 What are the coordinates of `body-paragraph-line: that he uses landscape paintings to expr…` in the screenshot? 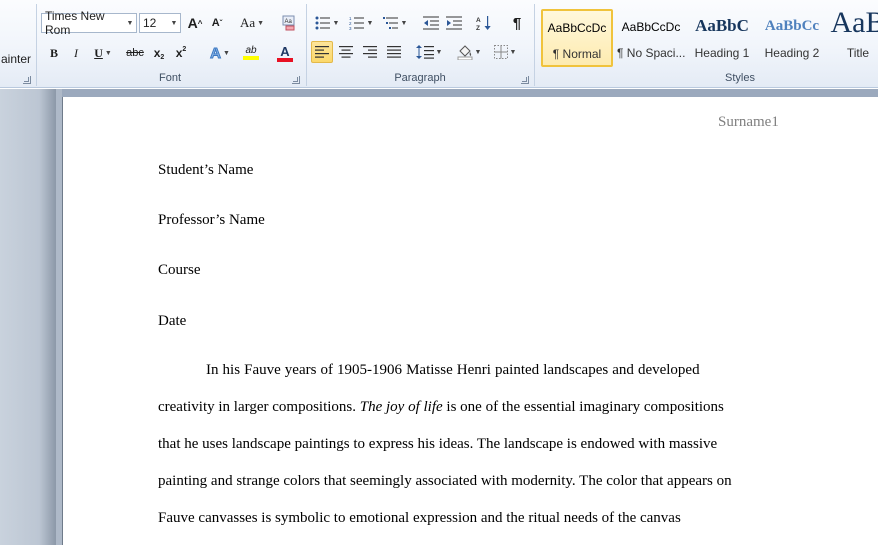 It's located at (437, 444).